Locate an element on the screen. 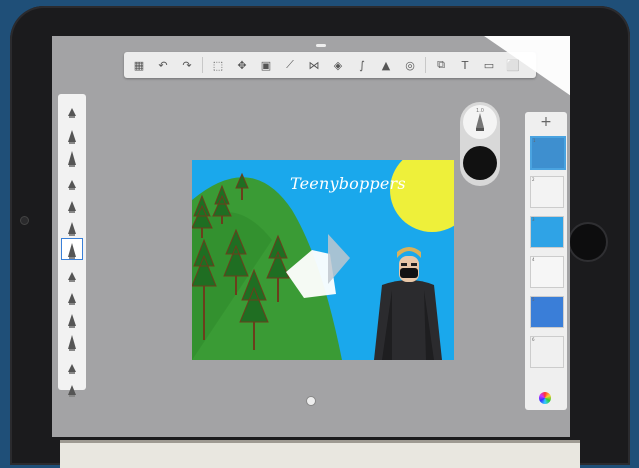  curve-icon: ∫ is located at coordinates (362, 65).